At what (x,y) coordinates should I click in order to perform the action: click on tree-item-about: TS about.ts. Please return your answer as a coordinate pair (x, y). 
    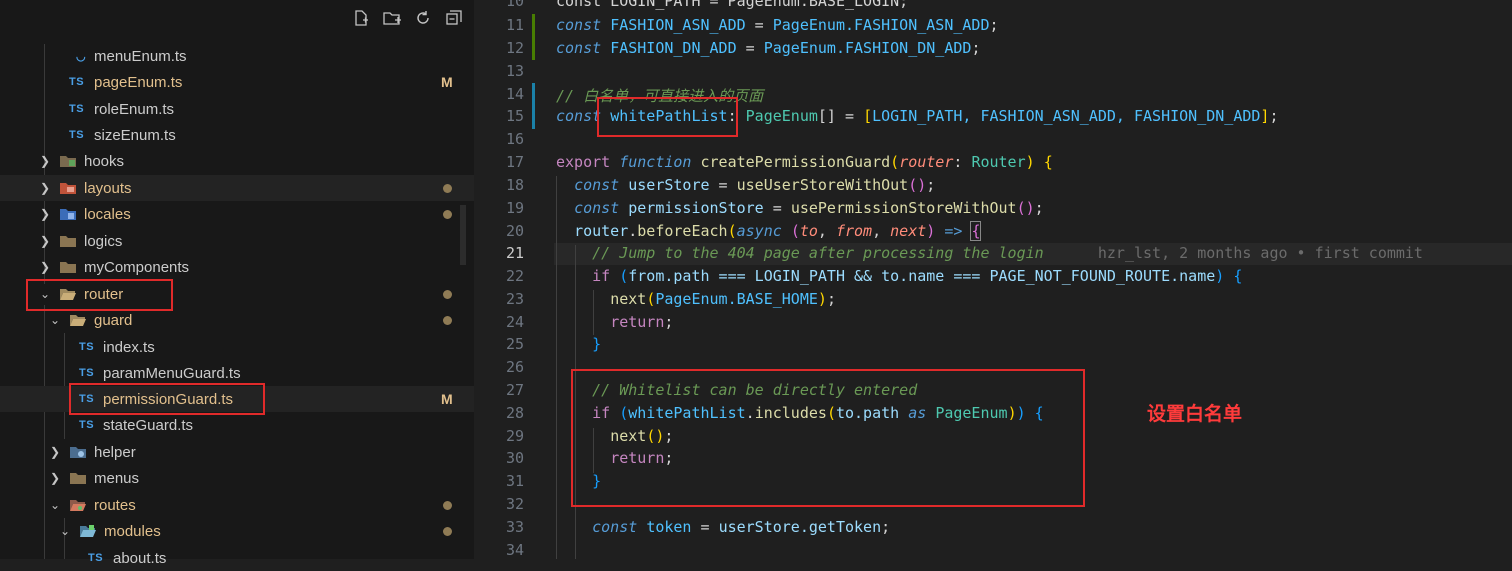
    Looking at the image, I should click on (237, 558).